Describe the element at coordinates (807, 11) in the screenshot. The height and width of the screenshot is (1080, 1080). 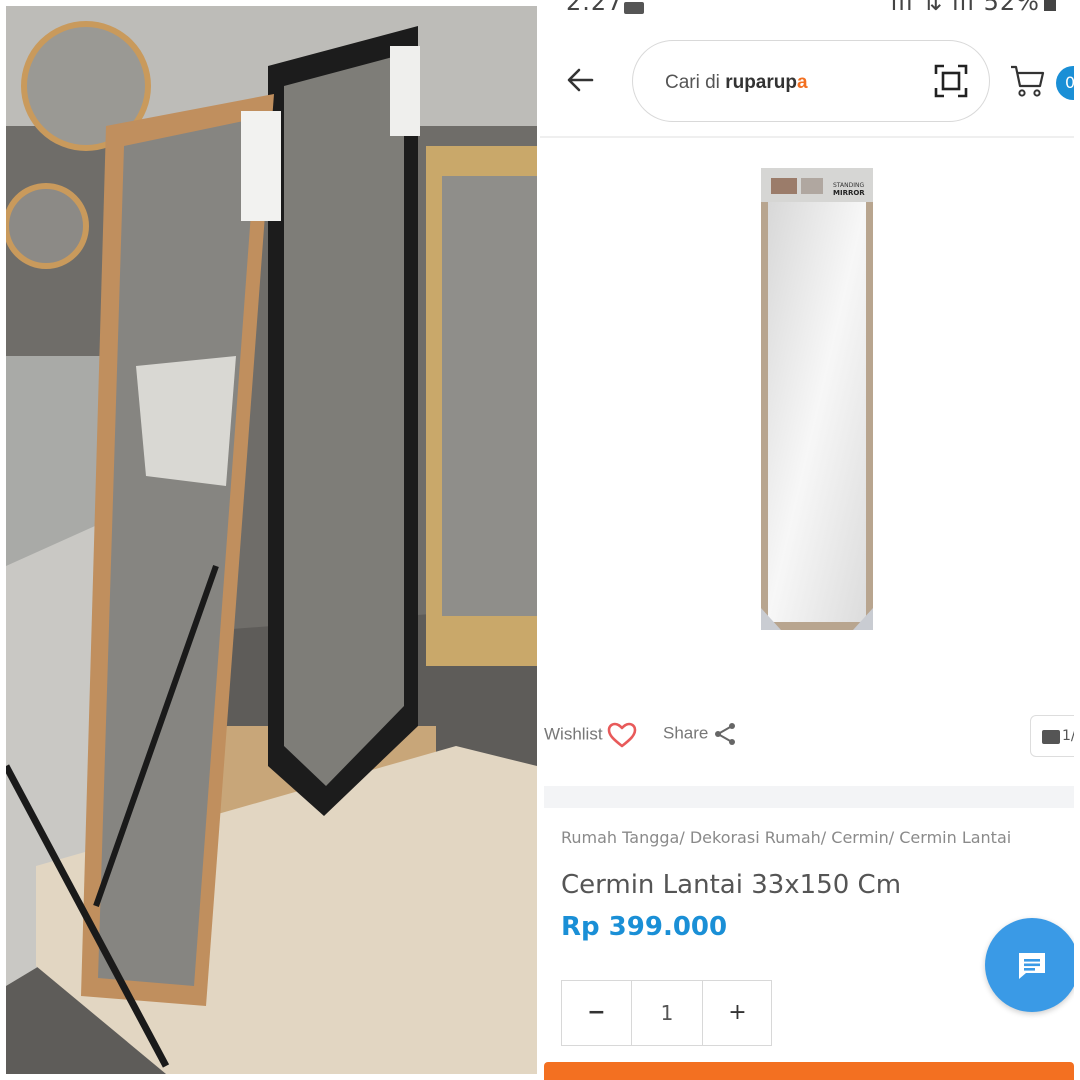
I see `status-bar: 2.27 ıll ⇅ ıll 52%` at that location.